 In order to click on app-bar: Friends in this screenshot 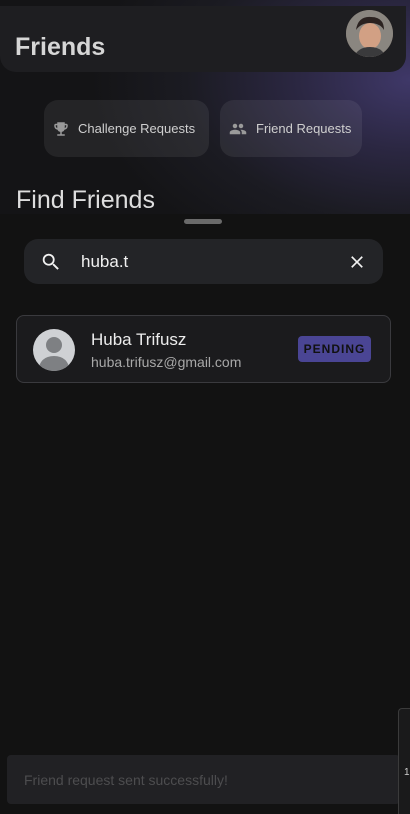, I will do `click(203, 39)`.